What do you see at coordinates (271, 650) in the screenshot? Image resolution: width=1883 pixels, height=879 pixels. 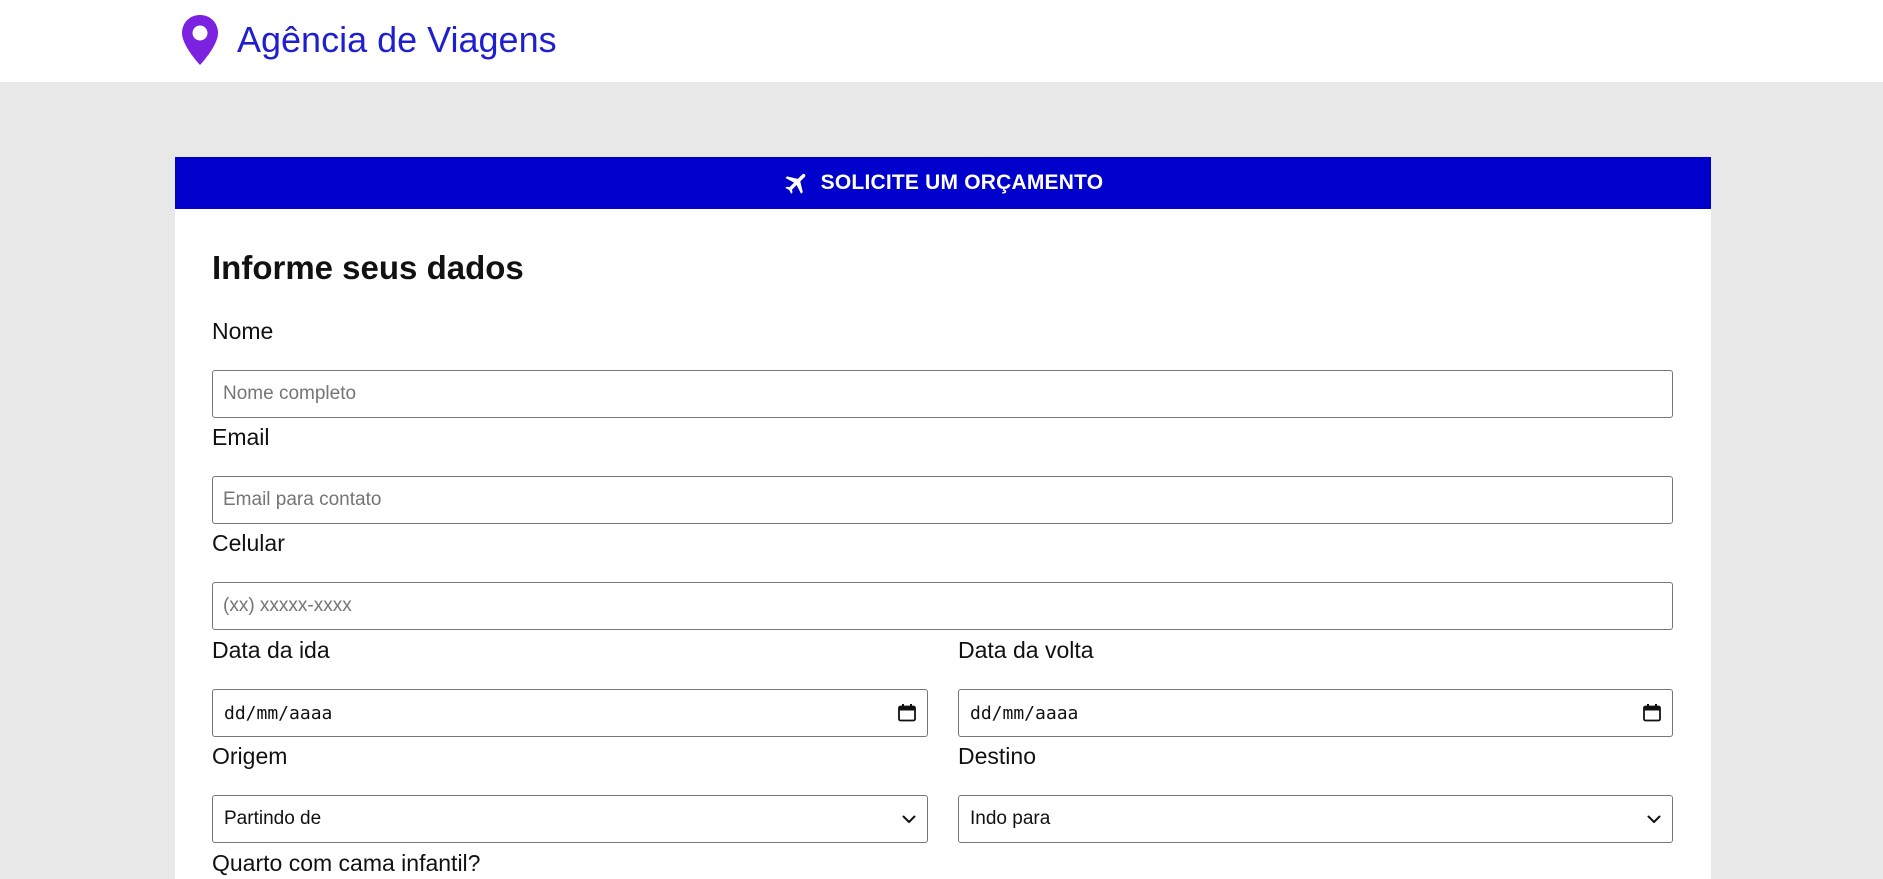 I see `departure-date-label: Data da ida` at bounding box center [271, 650].